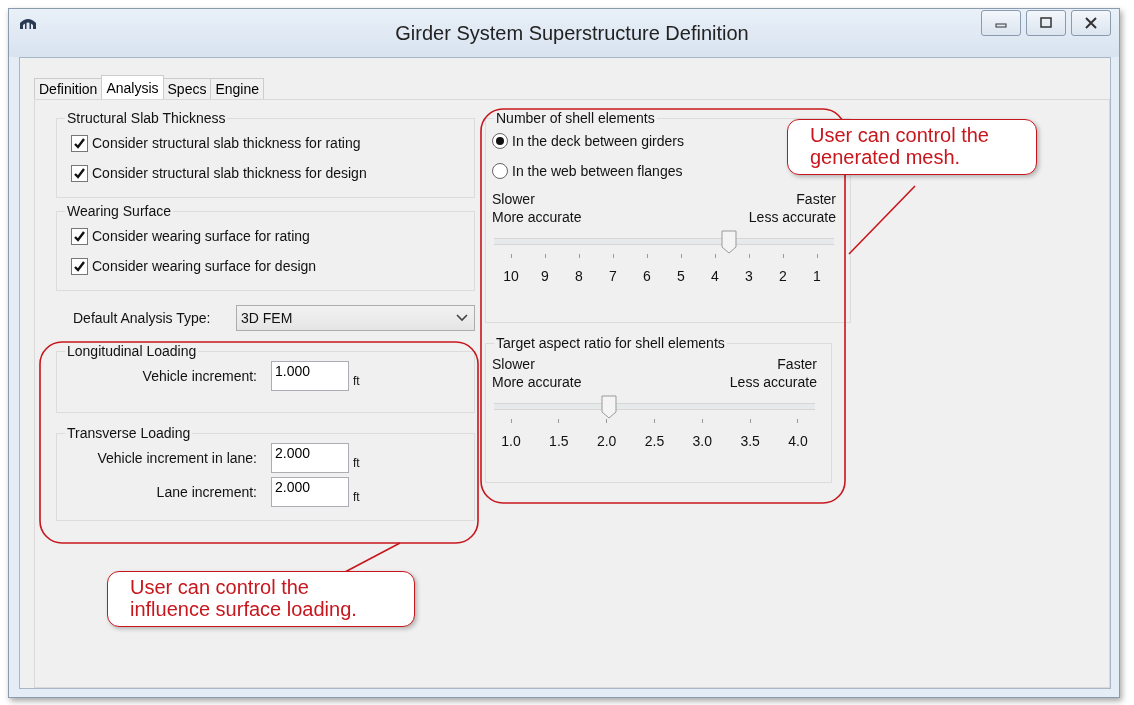 The height and width of the screenshot is (705, 1134). I want to click on radio-button: In the web between flanges, so click(587, 171).